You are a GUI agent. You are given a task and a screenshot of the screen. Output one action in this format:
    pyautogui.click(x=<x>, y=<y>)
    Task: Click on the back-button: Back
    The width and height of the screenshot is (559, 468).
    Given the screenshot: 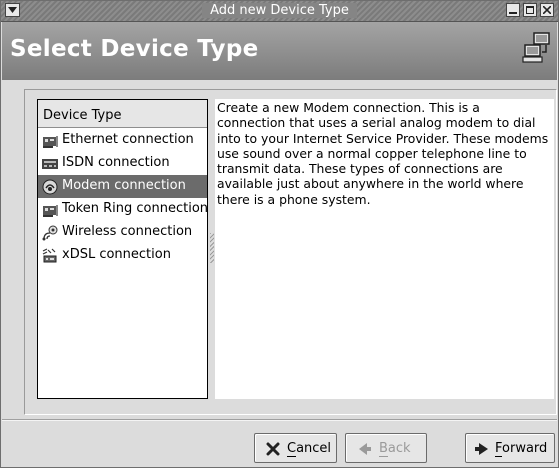 What is the action you would take?
    pyautogui.click(x=386, y=448)
    